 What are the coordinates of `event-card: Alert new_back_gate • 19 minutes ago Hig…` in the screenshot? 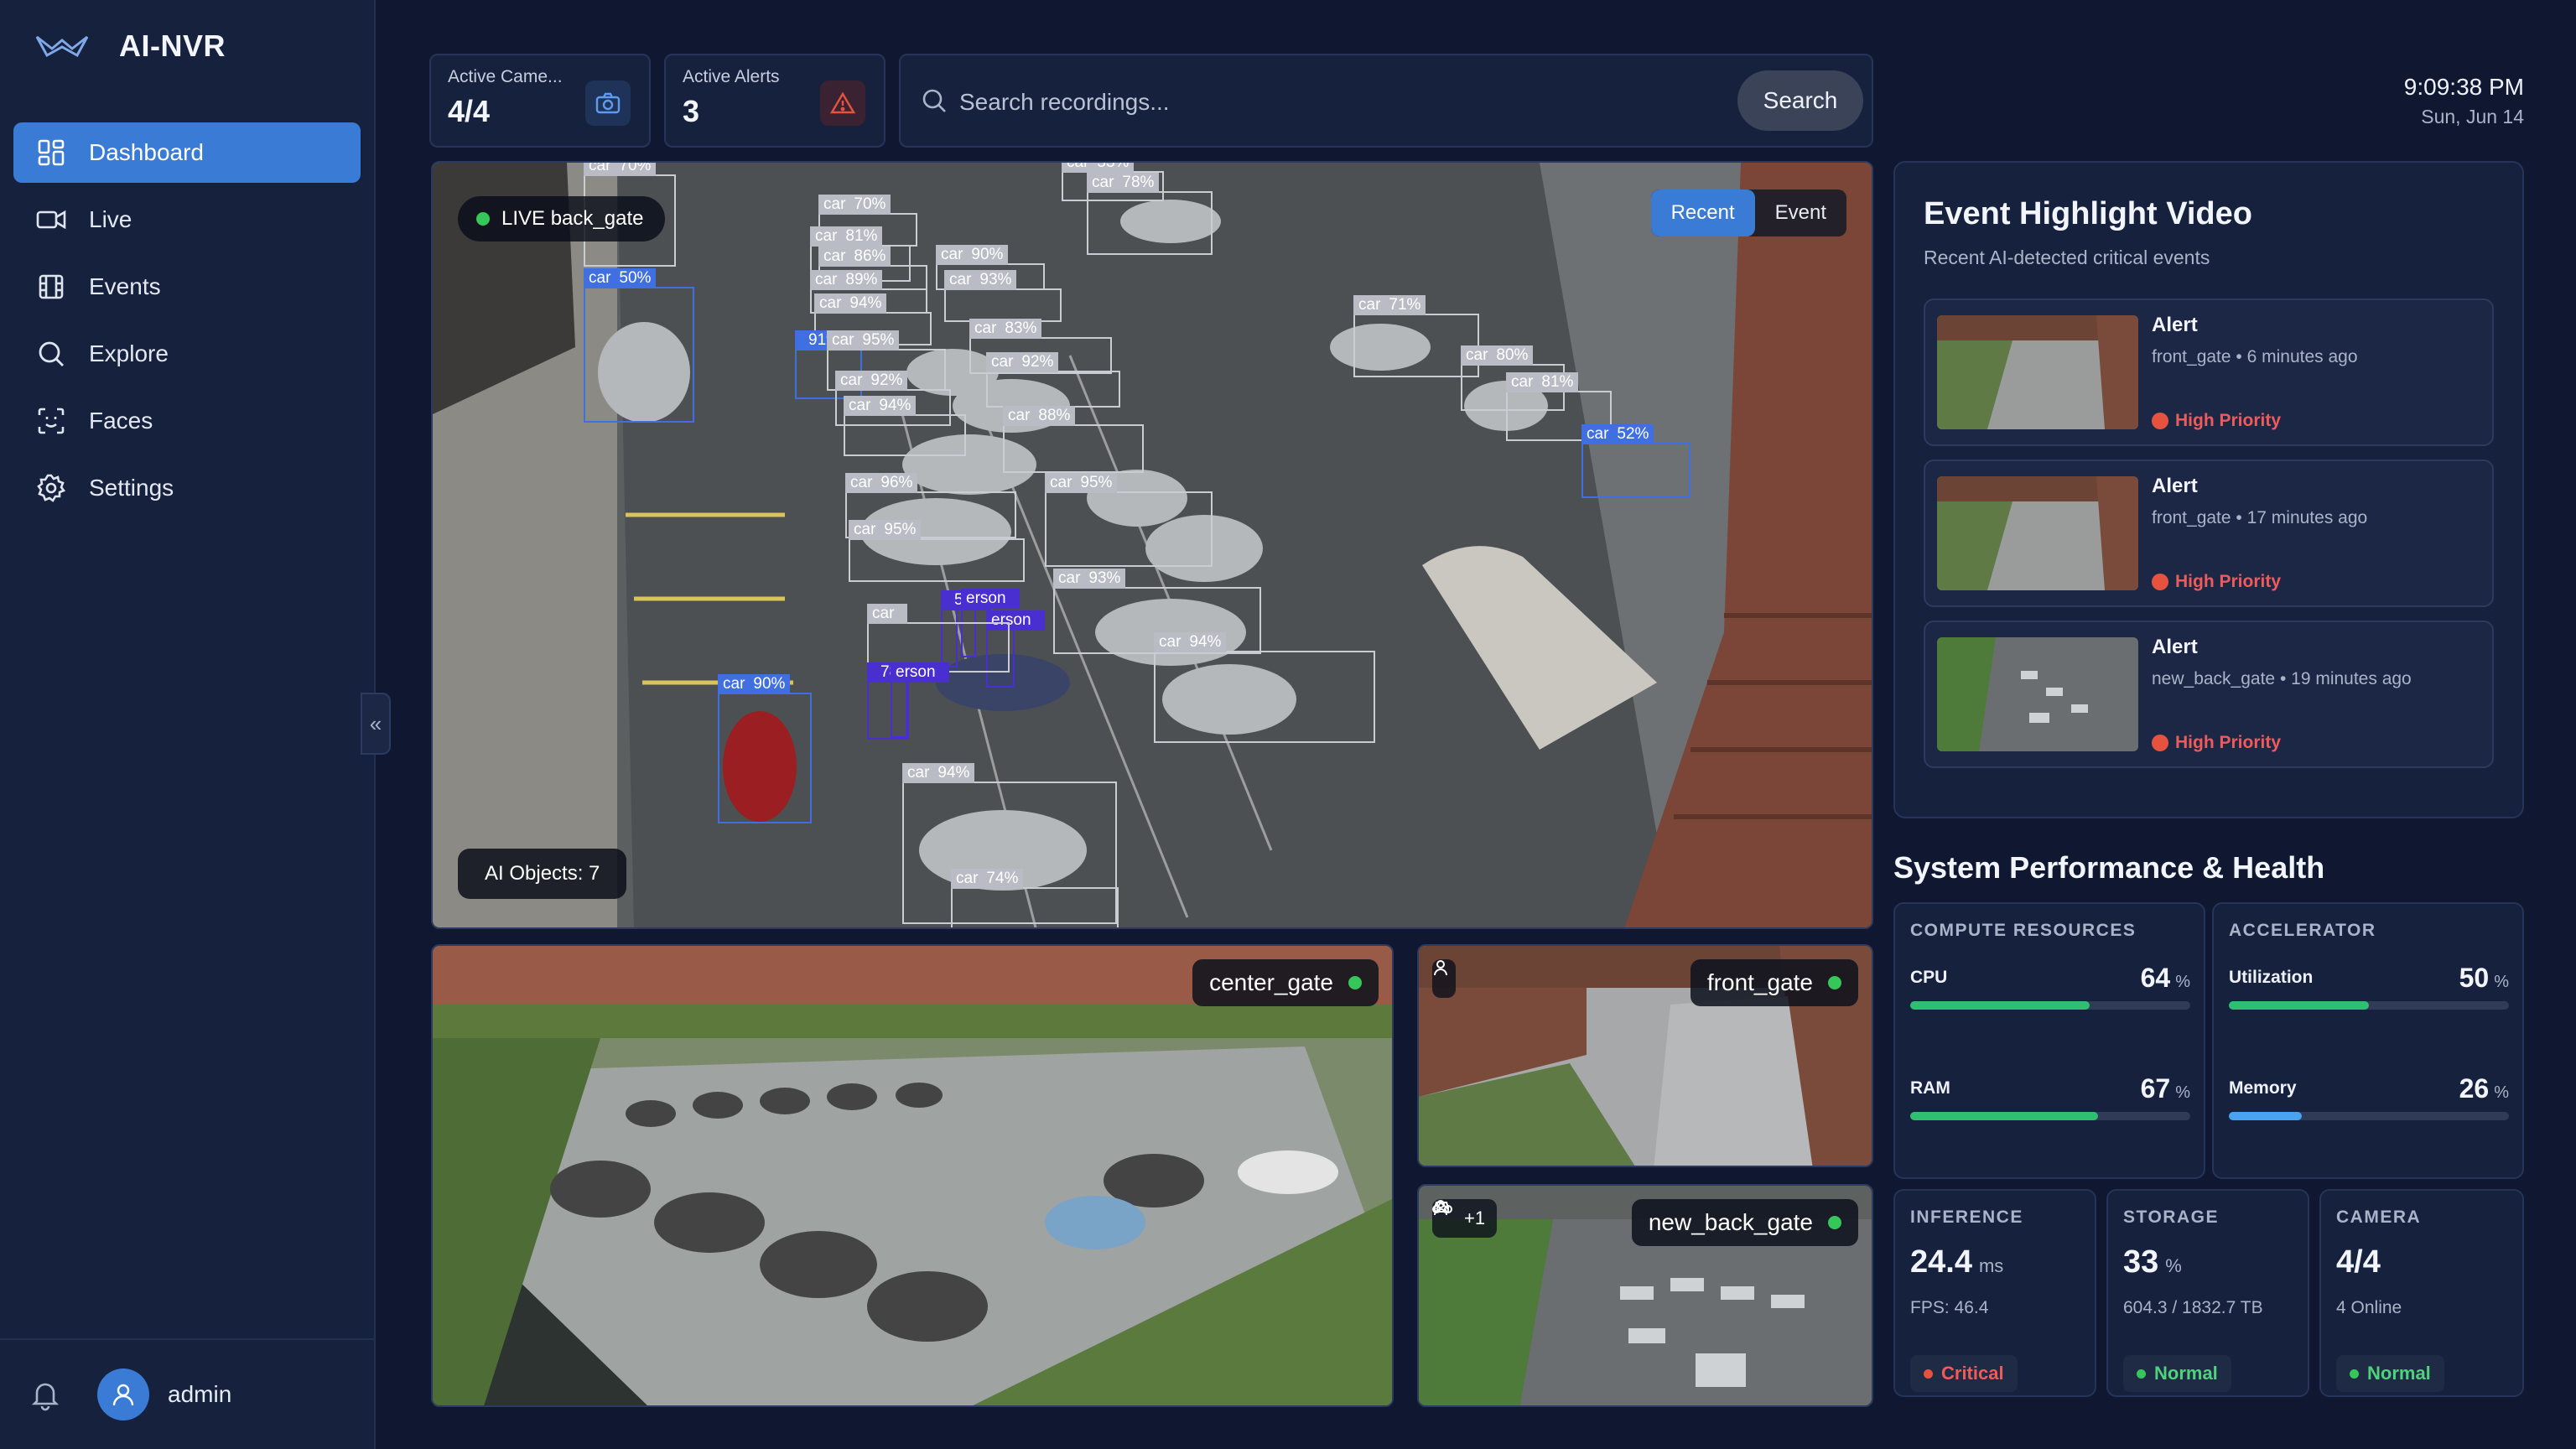 It's located at (2209, 694).